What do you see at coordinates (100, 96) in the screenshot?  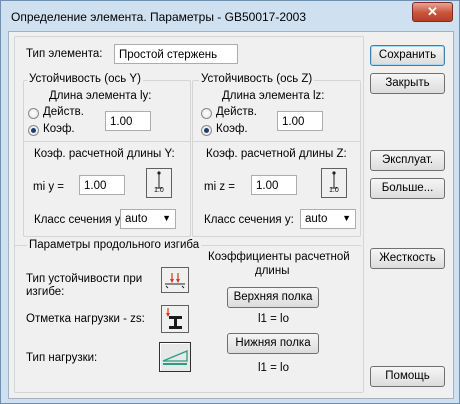 I see `length-y-label: Длина элемента ly:` at bounding box center [100, 96].